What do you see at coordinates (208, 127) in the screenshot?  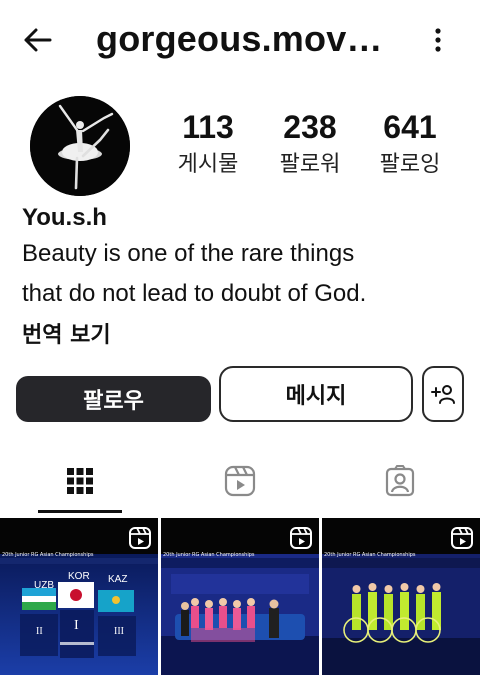 I see `stat-posts-count: 113` at bounding box center [208, 127].